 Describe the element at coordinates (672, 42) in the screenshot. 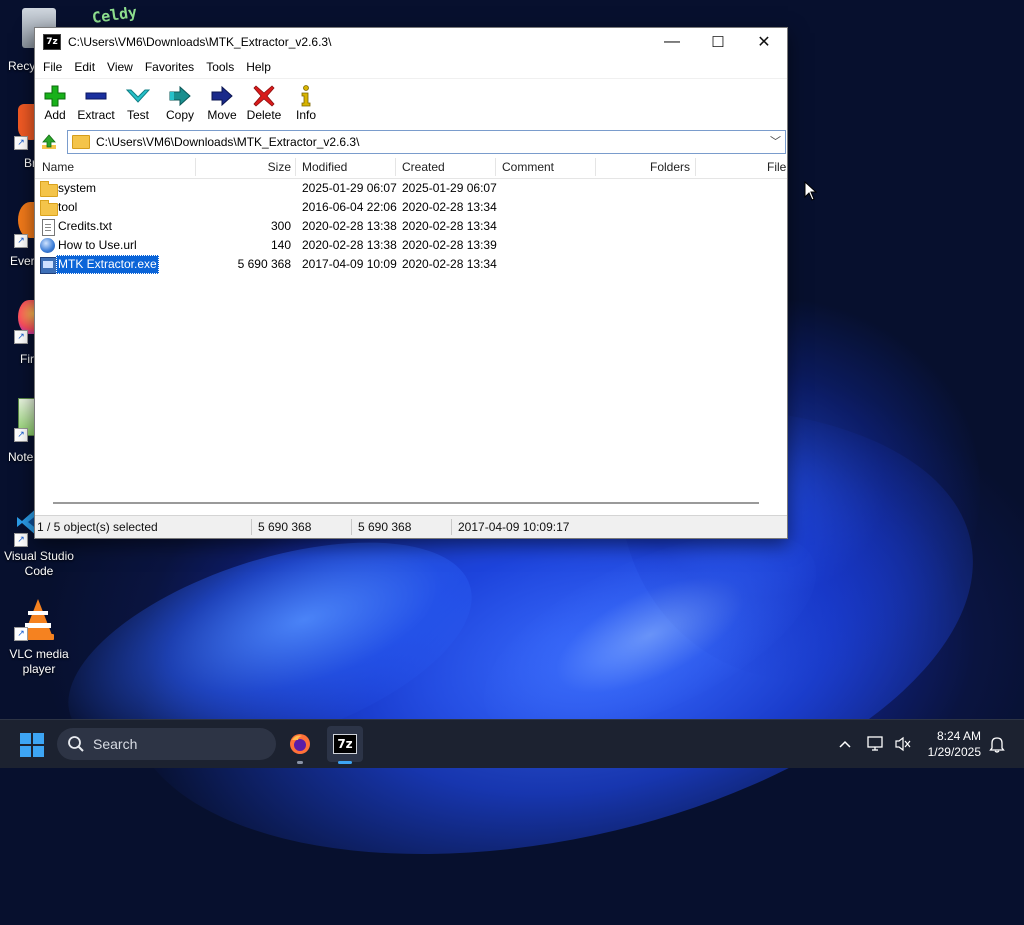

I see `minimize-button: —` at that location.